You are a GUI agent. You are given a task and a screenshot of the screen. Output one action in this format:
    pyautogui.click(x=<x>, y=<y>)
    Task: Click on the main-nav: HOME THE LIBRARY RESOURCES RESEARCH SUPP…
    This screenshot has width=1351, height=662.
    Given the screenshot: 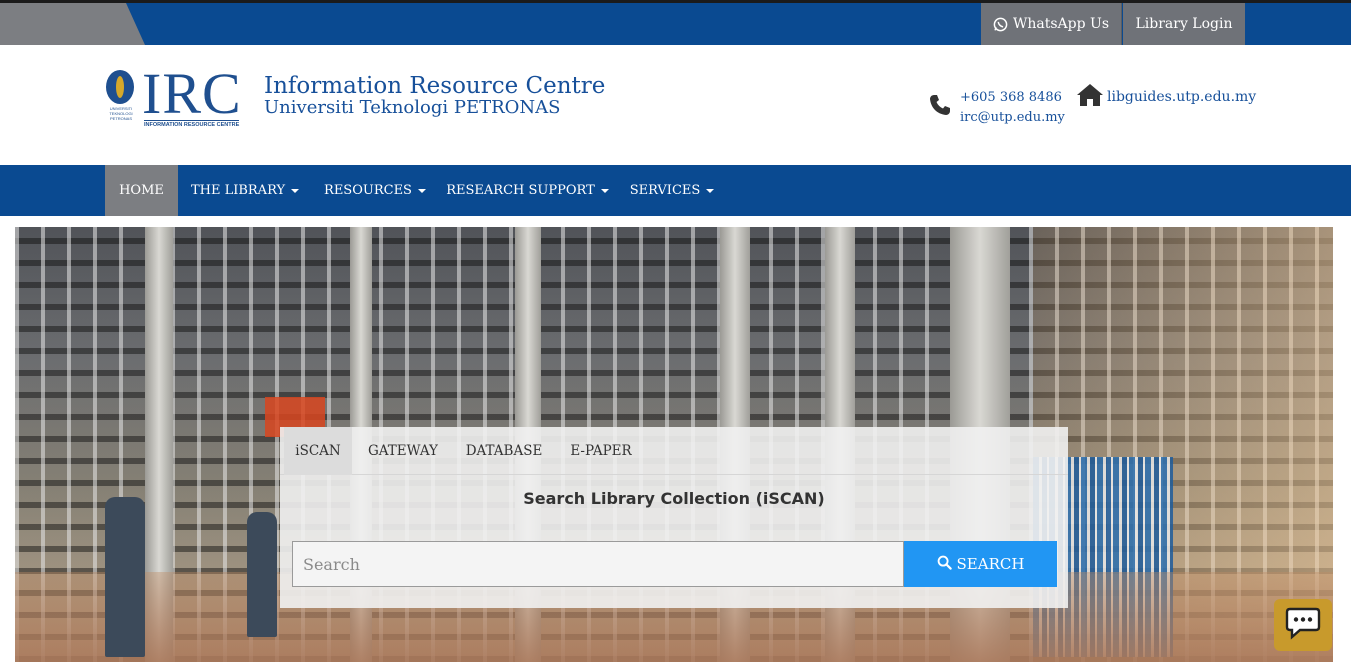 What is the action you would take?
    pyautogui.click(x=675, y=190)
    